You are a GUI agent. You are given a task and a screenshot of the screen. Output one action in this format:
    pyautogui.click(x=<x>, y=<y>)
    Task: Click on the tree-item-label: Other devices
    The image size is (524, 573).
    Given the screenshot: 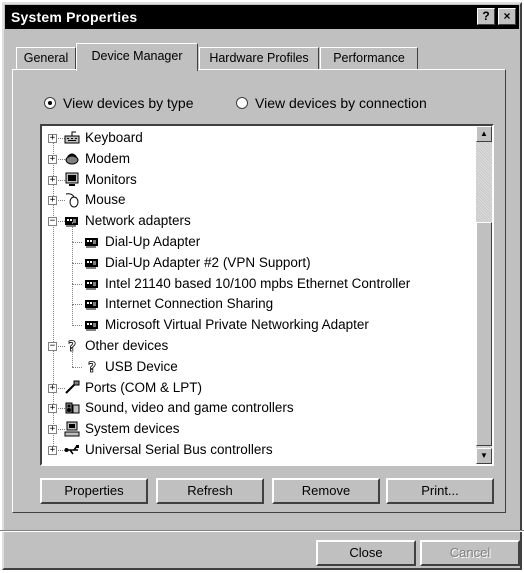 What is the action you would take?
    pyautogui.click(x=127, y=345)
    